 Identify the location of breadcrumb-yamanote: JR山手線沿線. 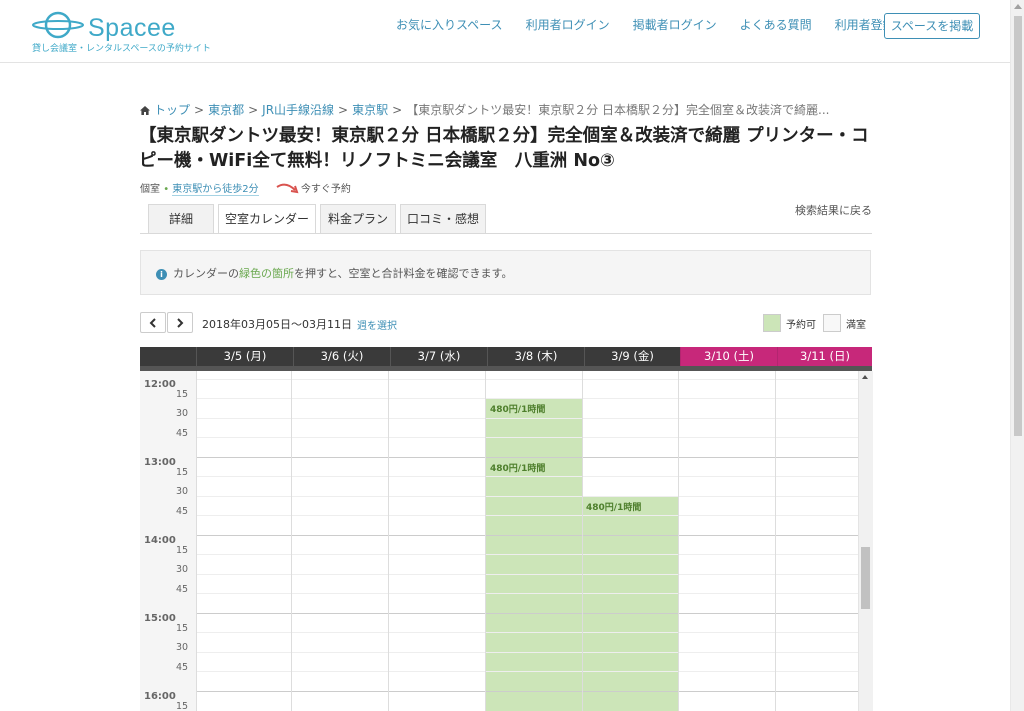
(298, 110).